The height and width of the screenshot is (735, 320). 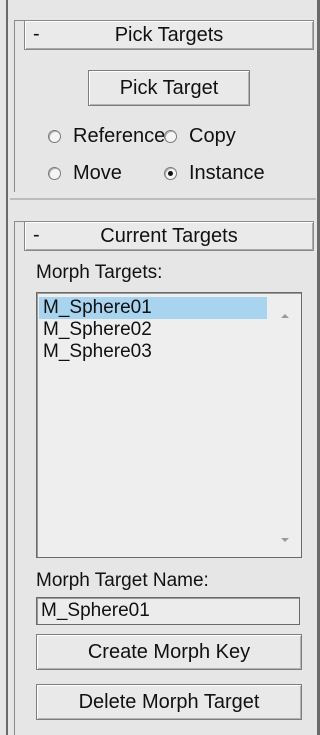 I want to click on list-item: M_Sphere02, so click(x=153, y=330).